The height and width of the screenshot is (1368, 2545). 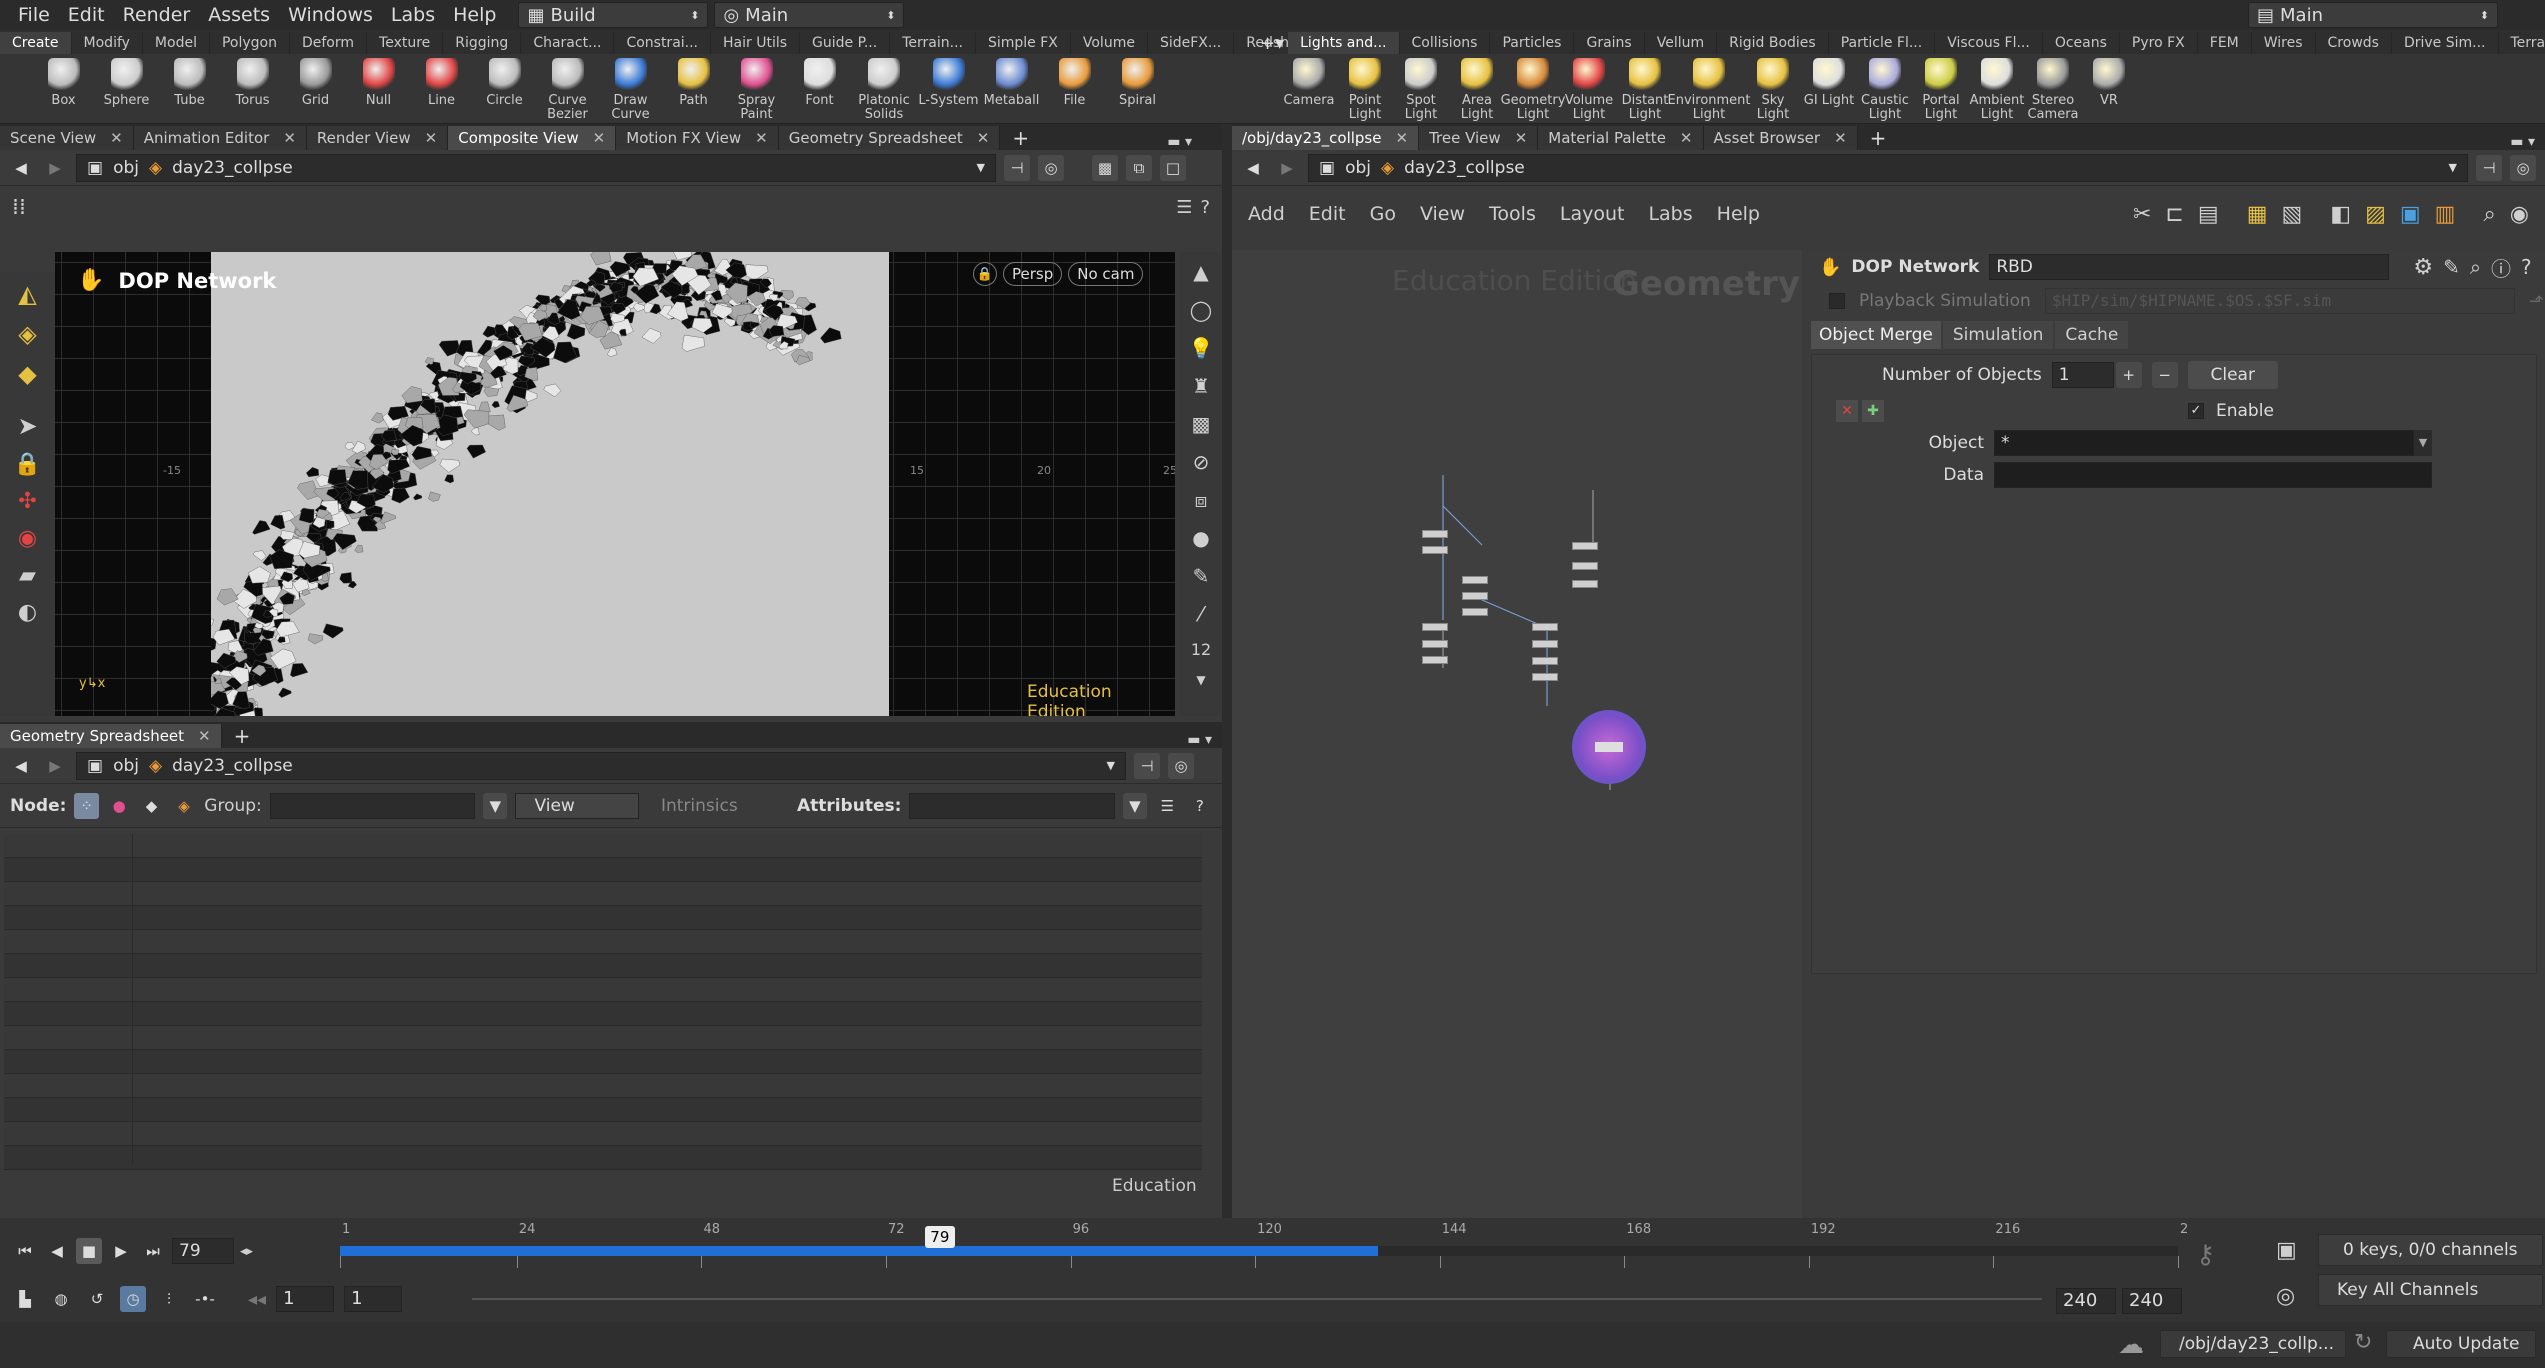 What do you see at coordinates (1645, 90) in the screenshot?
I see `shelf-tool: Distant Light` at bounding box center [1645, 90].